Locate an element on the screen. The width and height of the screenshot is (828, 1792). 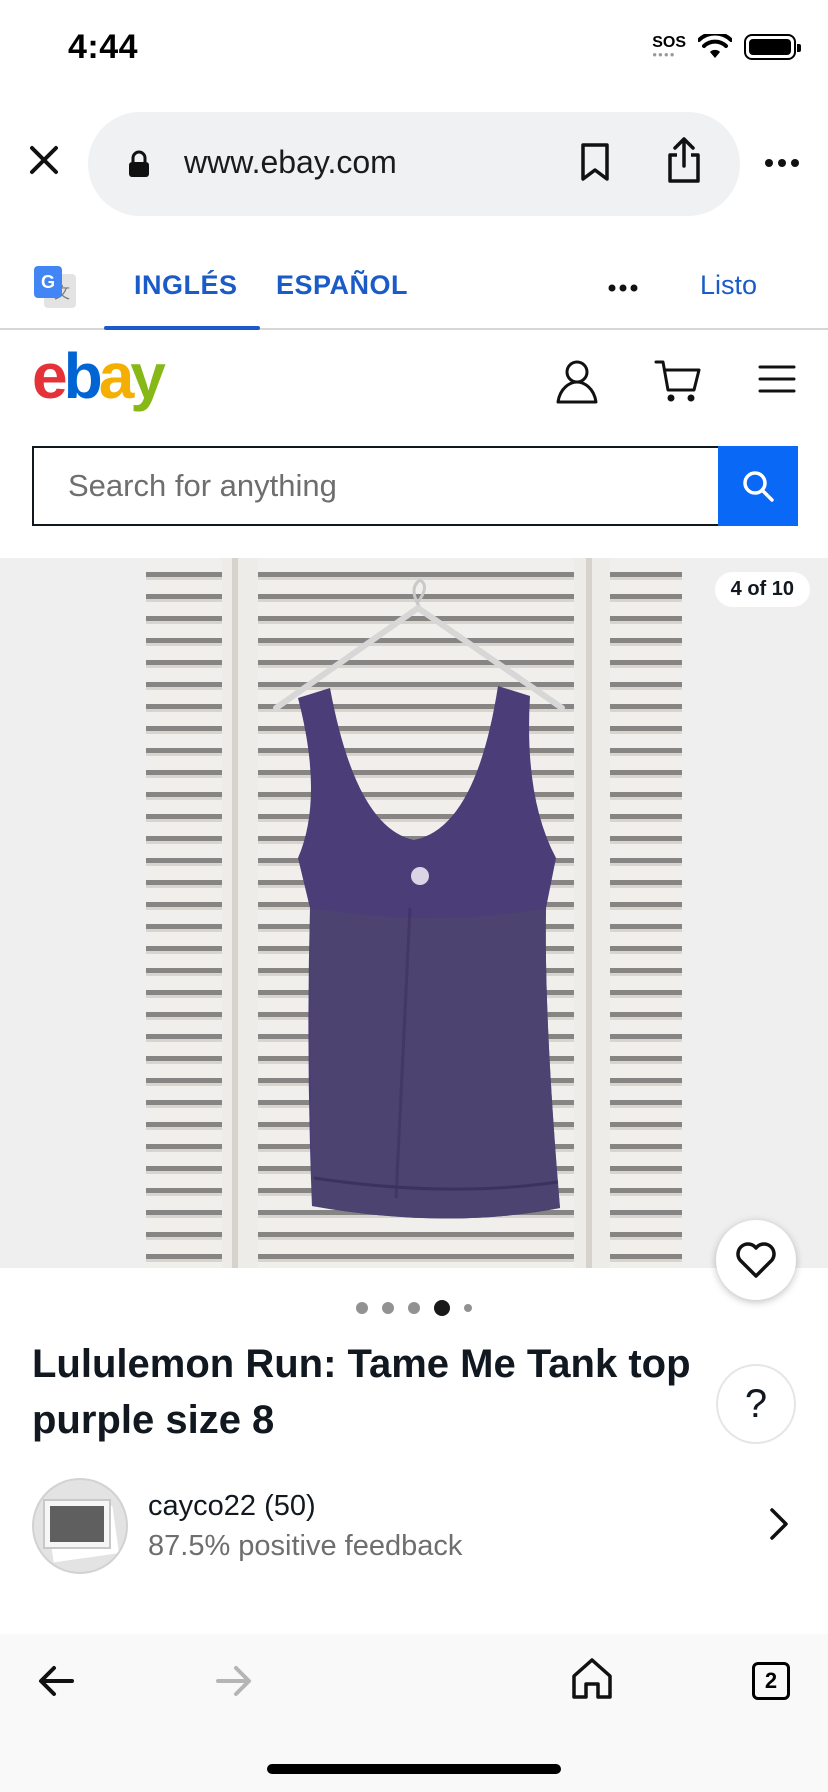
status-icons: SOS ●●●● is located at coordinates (726, 47).